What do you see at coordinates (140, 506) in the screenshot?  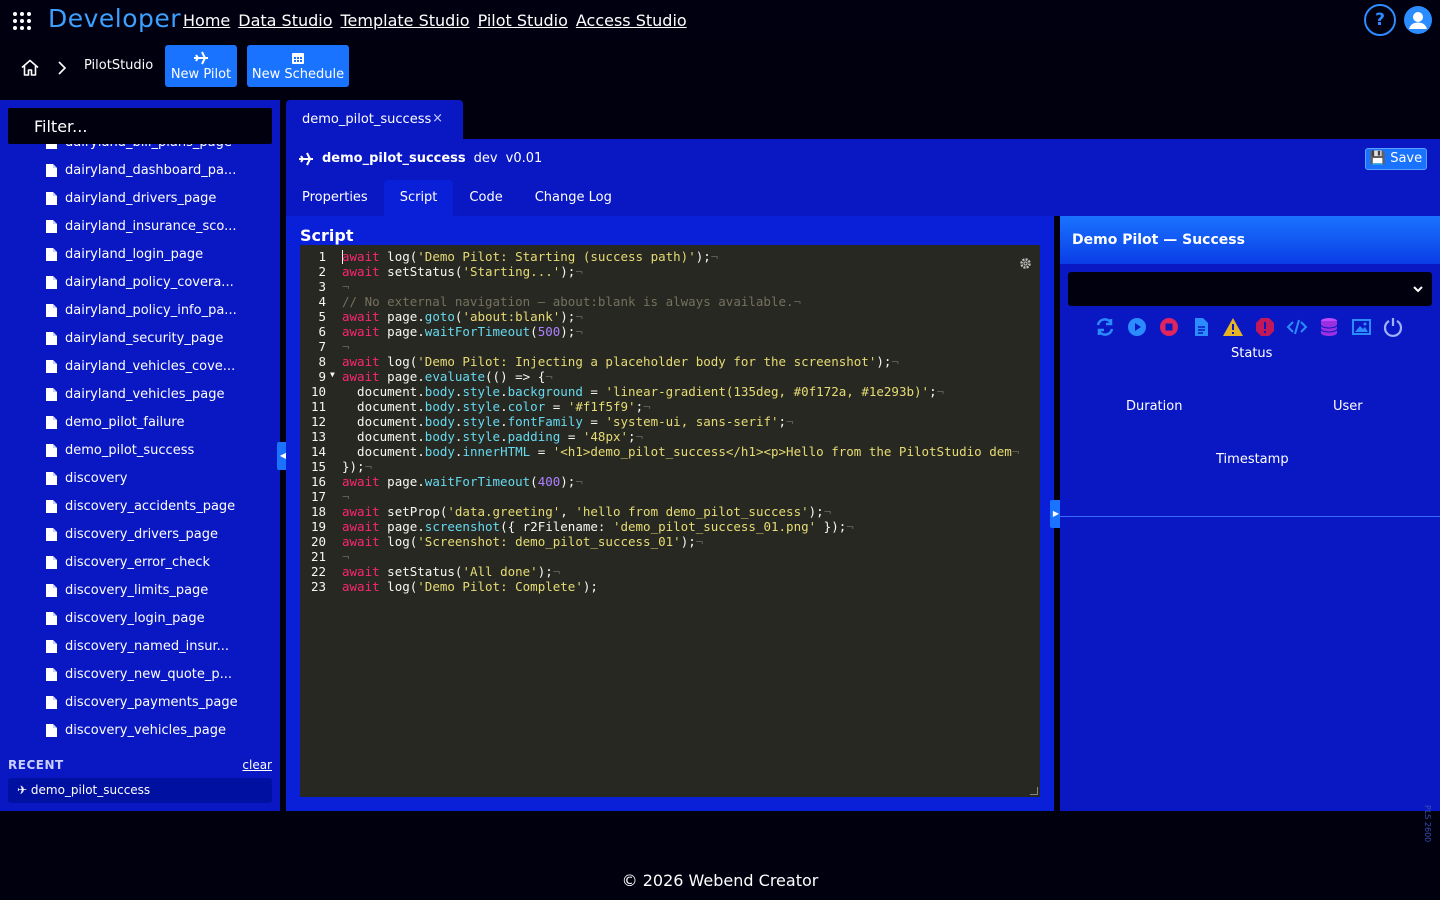 I see `tree-item: discovery_accidents_page` at bounding box center [140, 506].